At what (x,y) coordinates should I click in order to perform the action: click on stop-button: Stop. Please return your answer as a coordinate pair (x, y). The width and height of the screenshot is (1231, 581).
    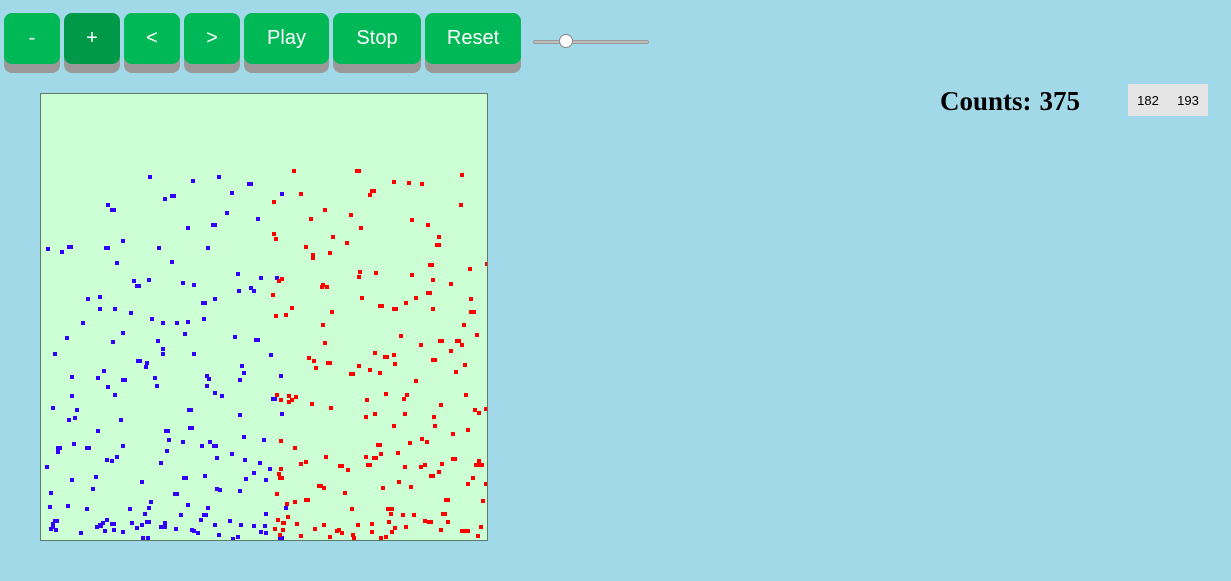
    Looking at the image, I should click on (377, 38).